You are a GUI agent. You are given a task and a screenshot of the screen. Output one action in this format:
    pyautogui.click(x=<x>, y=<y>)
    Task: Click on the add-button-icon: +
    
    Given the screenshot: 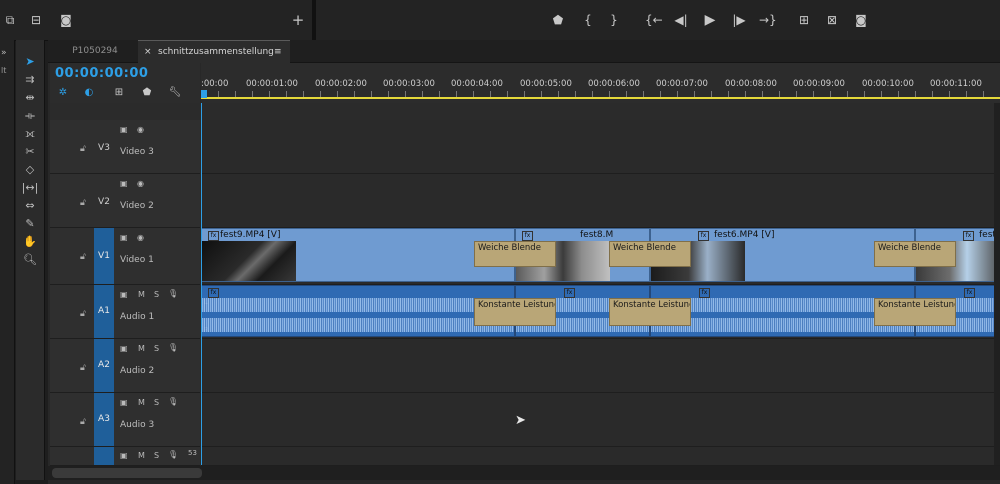 What is the action you would take?
    pyautogui.click(x=298, y=20)
    